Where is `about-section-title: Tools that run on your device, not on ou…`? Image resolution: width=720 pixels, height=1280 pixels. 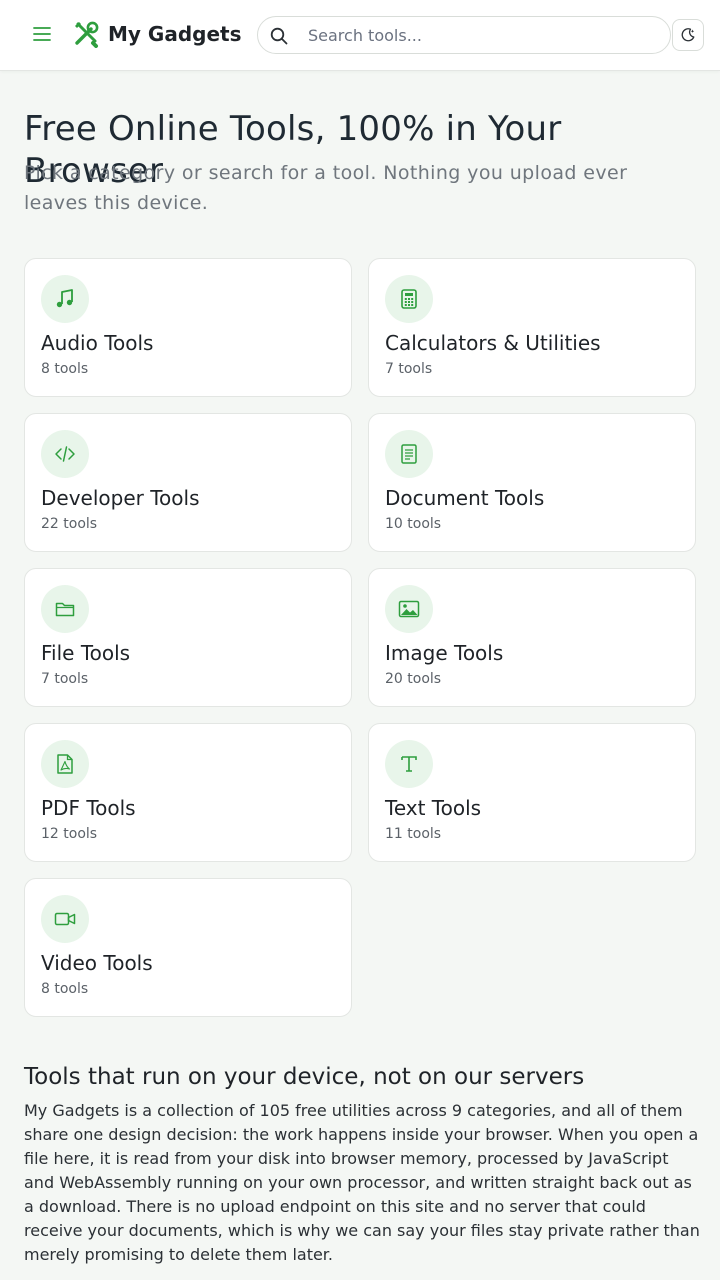
about-section-title: Tools that run on your device, not on ou… is located at coordinates (304, 1077).